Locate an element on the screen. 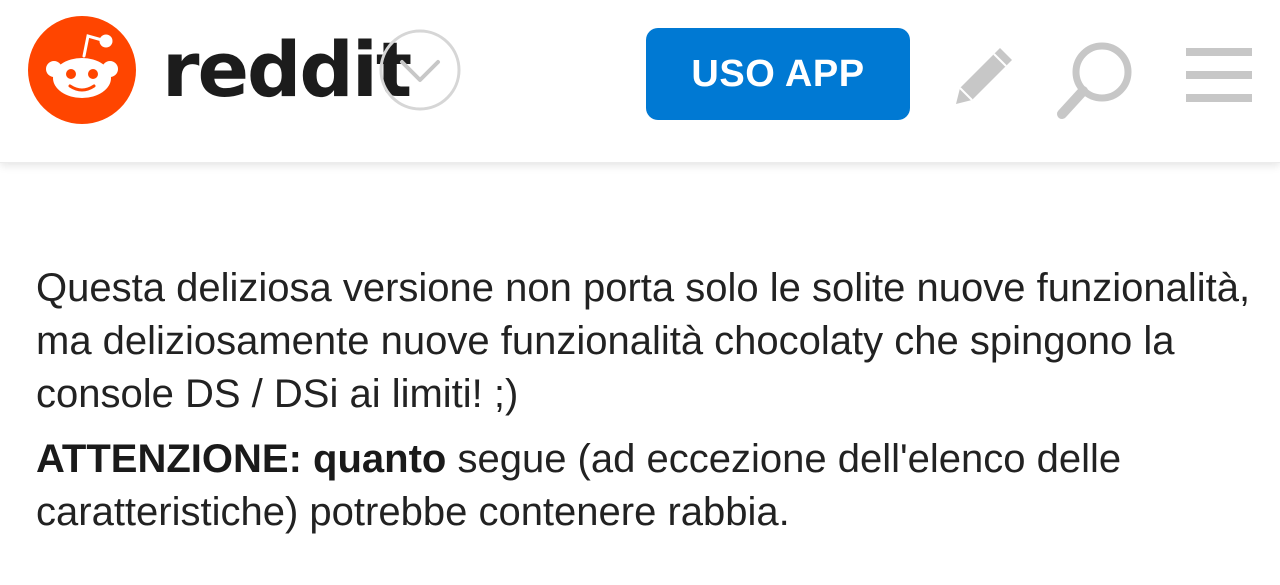 This screenshot has height=585, width=1280. pencil-icon is located at coordinates (984, 76).